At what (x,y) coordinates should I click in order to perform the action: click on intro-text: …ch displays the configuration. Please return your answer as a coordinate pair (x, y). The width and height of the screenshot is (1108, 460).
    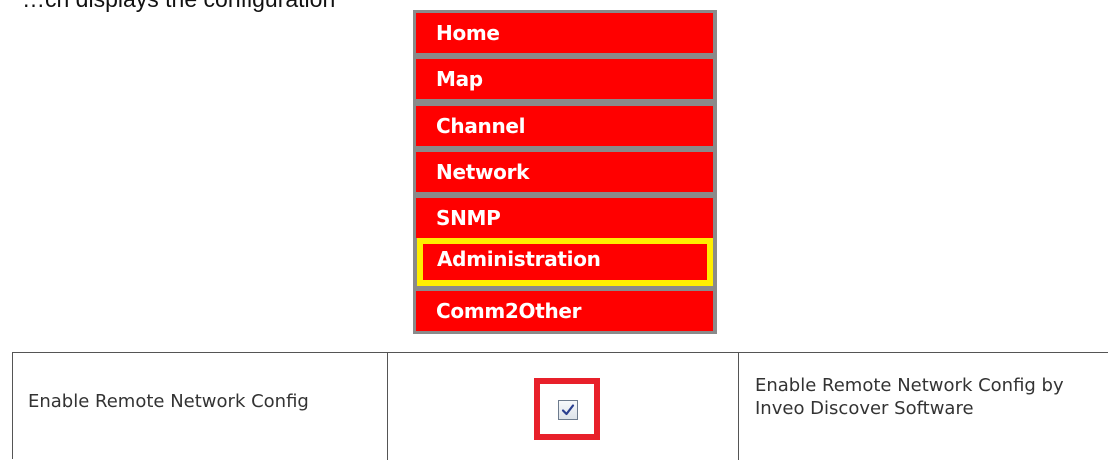
    Looking at the image, I should click on (178, 6).